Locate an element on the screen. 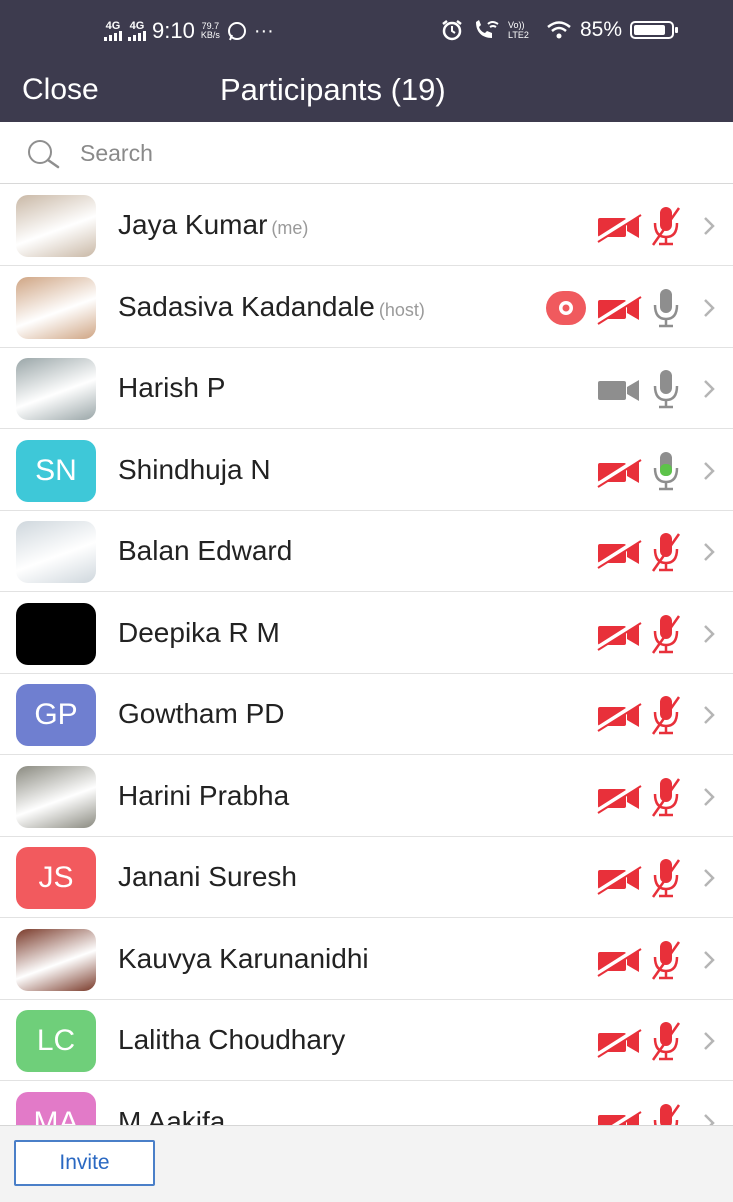 This screenshot has height=1202, width=733. participant-name: Lalitha Choudhary is located at coordinates (231, 1040).